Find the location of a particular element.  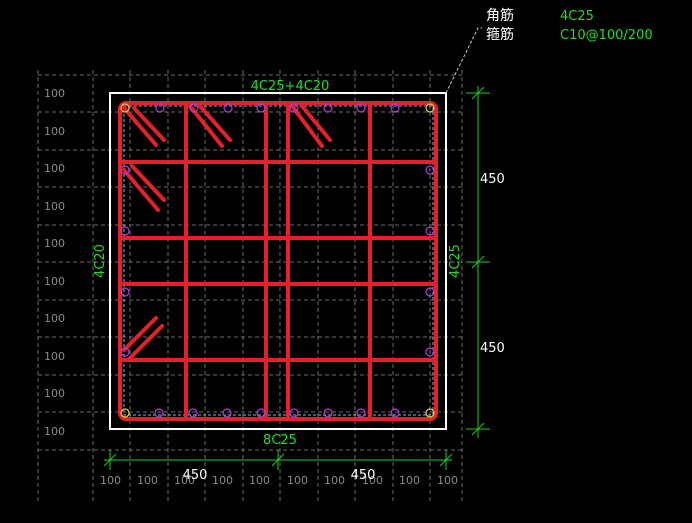

right-dim-bottom: 450 is located at coordinates (492, 348).